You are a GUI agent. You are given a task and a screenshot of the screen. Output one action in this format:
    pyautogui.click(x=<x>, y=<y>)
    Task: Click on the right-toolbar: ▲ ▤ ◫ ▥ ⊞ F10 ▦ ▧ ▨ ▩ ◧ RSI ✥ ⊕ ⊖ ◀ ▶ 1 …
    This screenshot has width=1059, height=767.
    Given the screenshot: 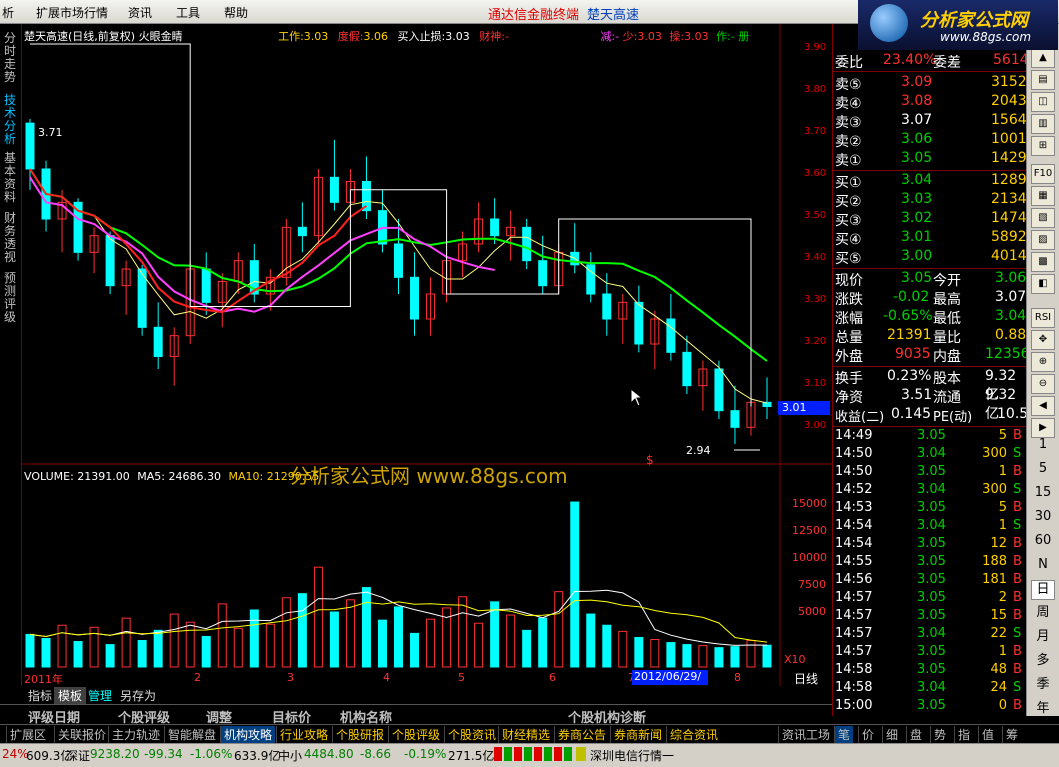 What is the action you would take?
    pyautogui.click(x=1042, y=370)
    